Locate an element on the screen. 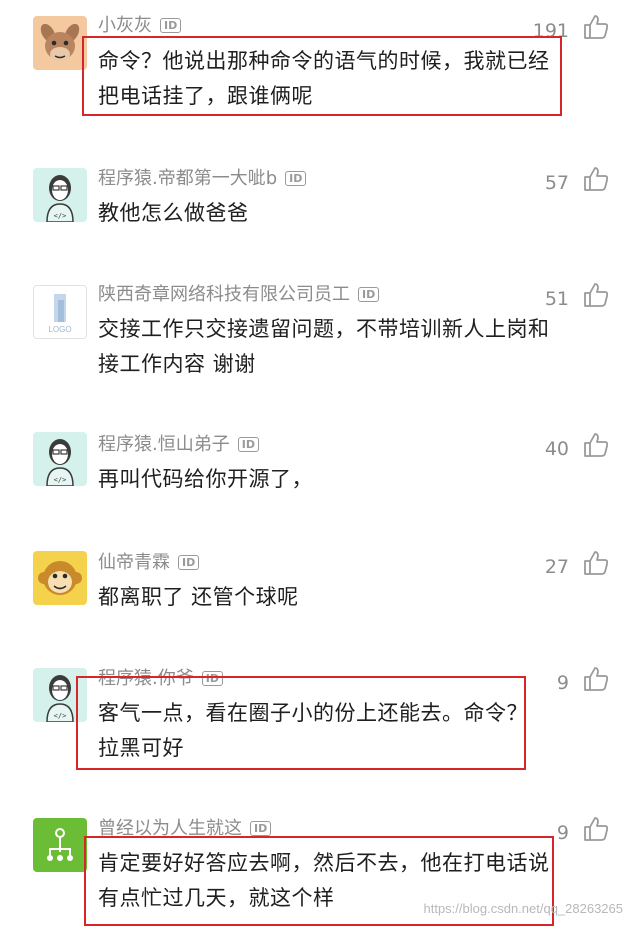  username-text: 陕西奇章网络科技有限公司员工 is located at coordinates (224, 294).